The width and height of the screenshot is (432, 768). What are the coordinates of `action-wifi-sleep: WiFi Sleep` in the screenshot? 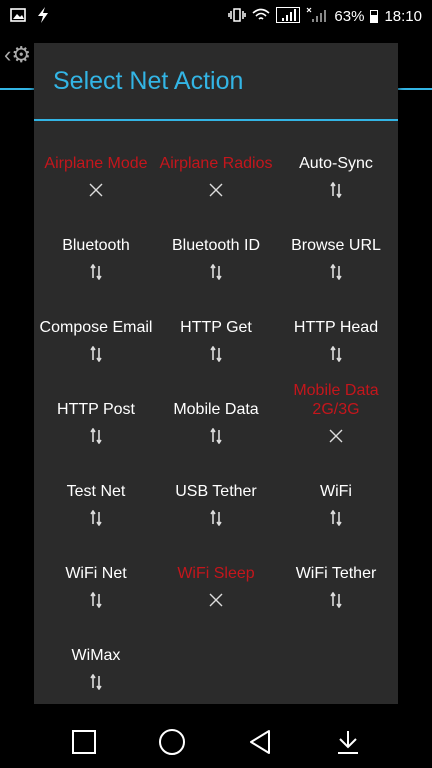 It's located at (216, 586).